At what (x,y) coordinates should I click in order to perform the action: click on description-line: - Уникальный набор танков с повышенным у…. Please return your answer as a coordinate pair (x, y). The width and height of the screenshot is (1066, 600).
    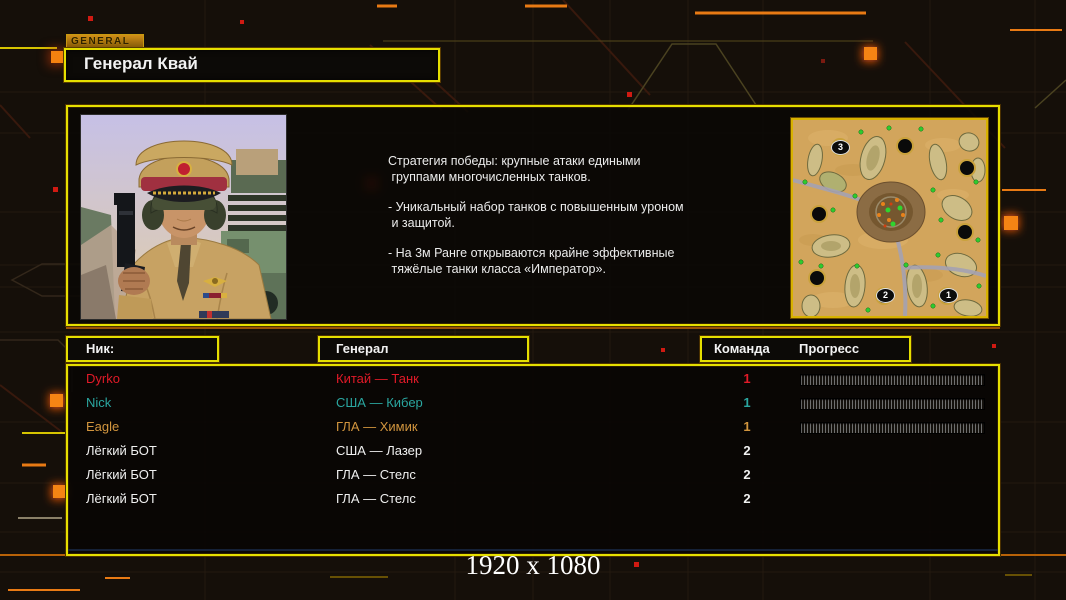
    Looking at the image, I should click on (536, 207).